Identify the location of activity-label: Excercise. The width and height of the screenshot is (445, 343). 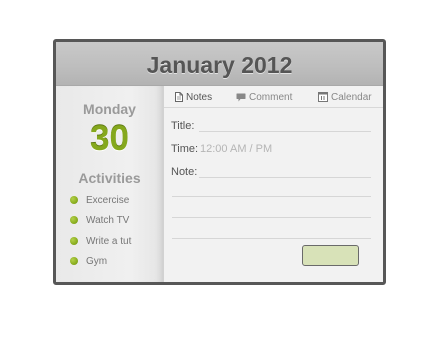
(108, 200).